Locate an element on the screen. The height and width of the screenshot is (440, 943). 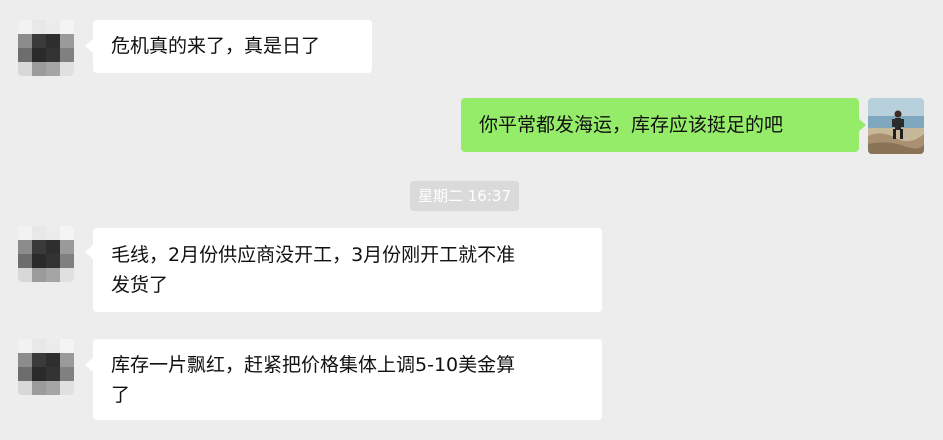
message-bubble-outgoing: 你平常都发海运，库存应该挺足的吧 is located at coordinates (660, 125).